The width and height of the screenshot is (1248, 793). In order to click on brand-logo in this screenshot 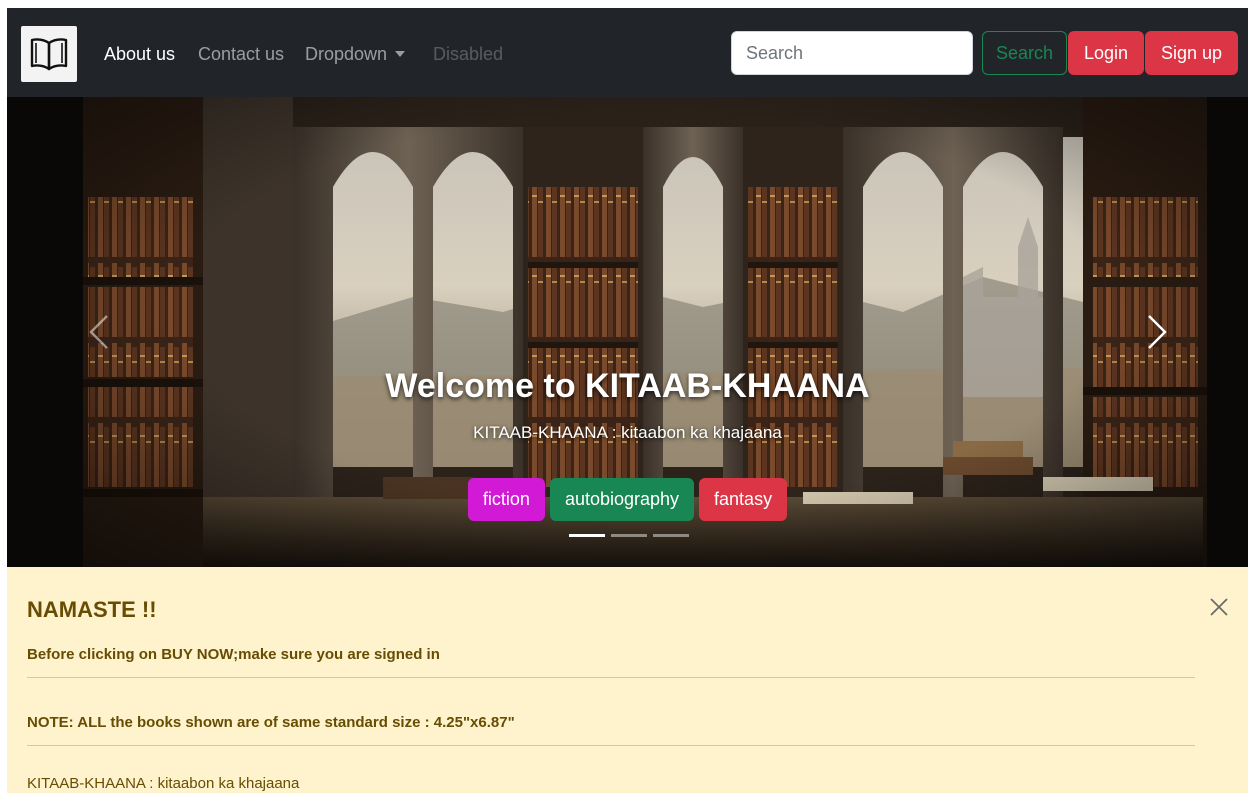, I will do `click(49, 54)`.